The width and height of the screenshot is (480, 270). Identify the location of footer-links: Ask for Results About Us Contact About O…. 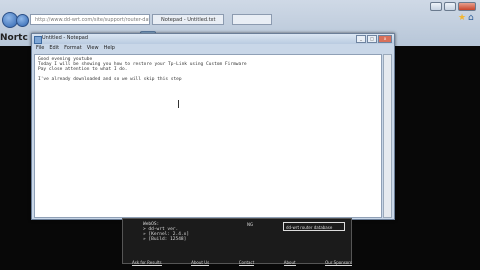
(242, 263).